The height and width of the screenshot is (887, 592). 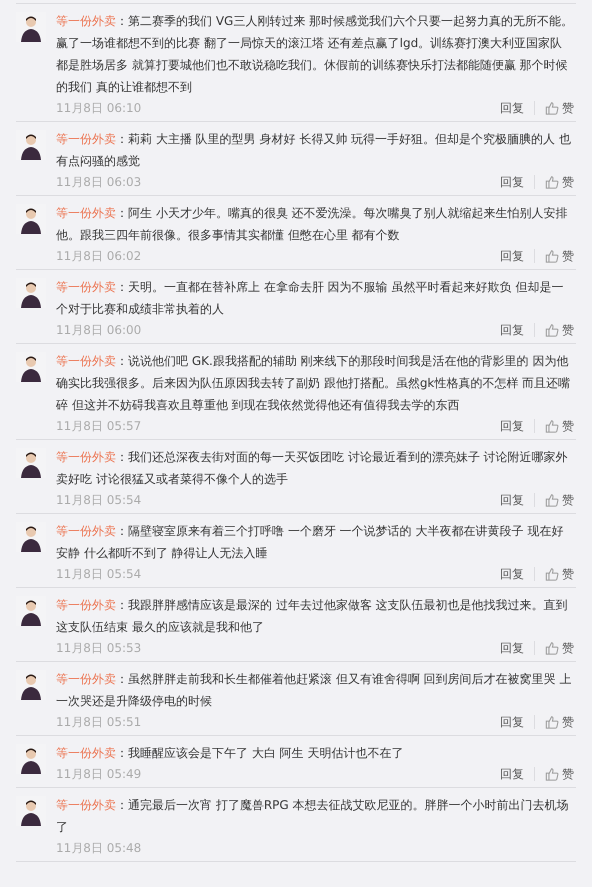 I want to click on comment-text: 等一份外卖：第二赛季的我们 VG三人刚转过来 那时候感觉我们六个只要一起努力真的无所不能。赢了一场谁都想不到的比赛 翻了一局惊天的滚江塔 还有差点赢了lgd。训练赛打澳大利亚国家队都是胜场居多 就算打要城他们也不敢说稳吃我们。休假前的训练赛快乐打法都能随便赢 那个时候的我们 真的让谁都想不到, so click(x=315, y=54).